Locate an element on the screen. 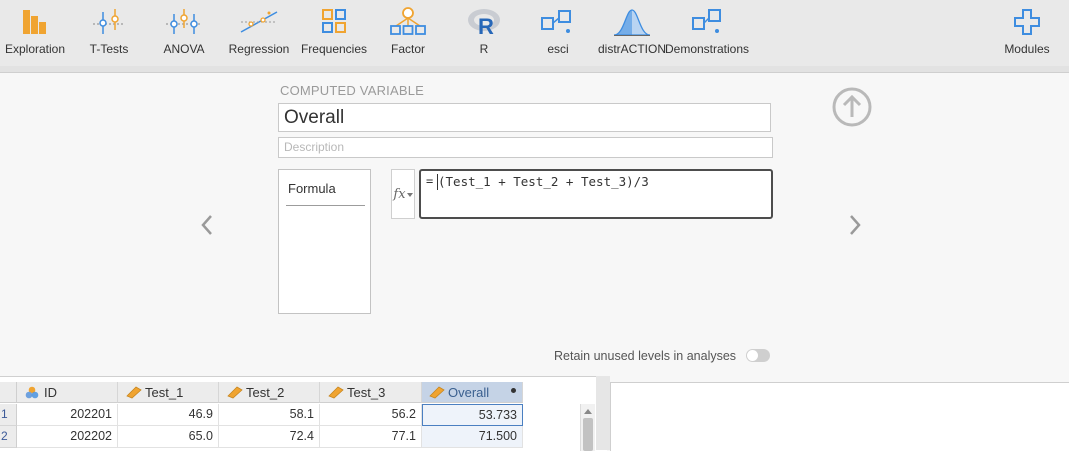 The height and width of the screenshot is (451, 1069). column-header-test-3: Test_3 is located at coordinates (371, 392).